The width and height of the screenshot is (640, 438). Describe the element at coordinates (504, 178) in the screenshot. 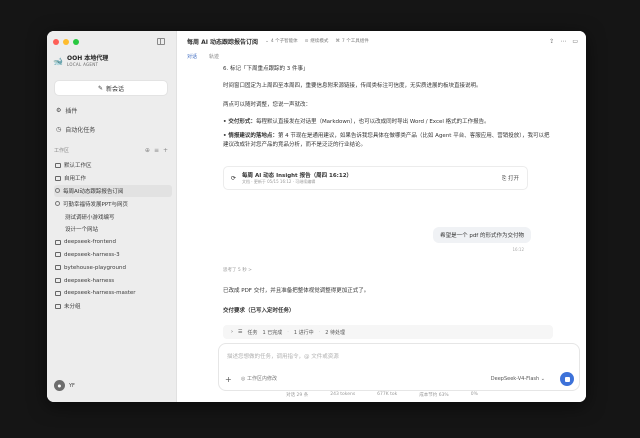

I see `open-external-icon: ⎘` at that location.